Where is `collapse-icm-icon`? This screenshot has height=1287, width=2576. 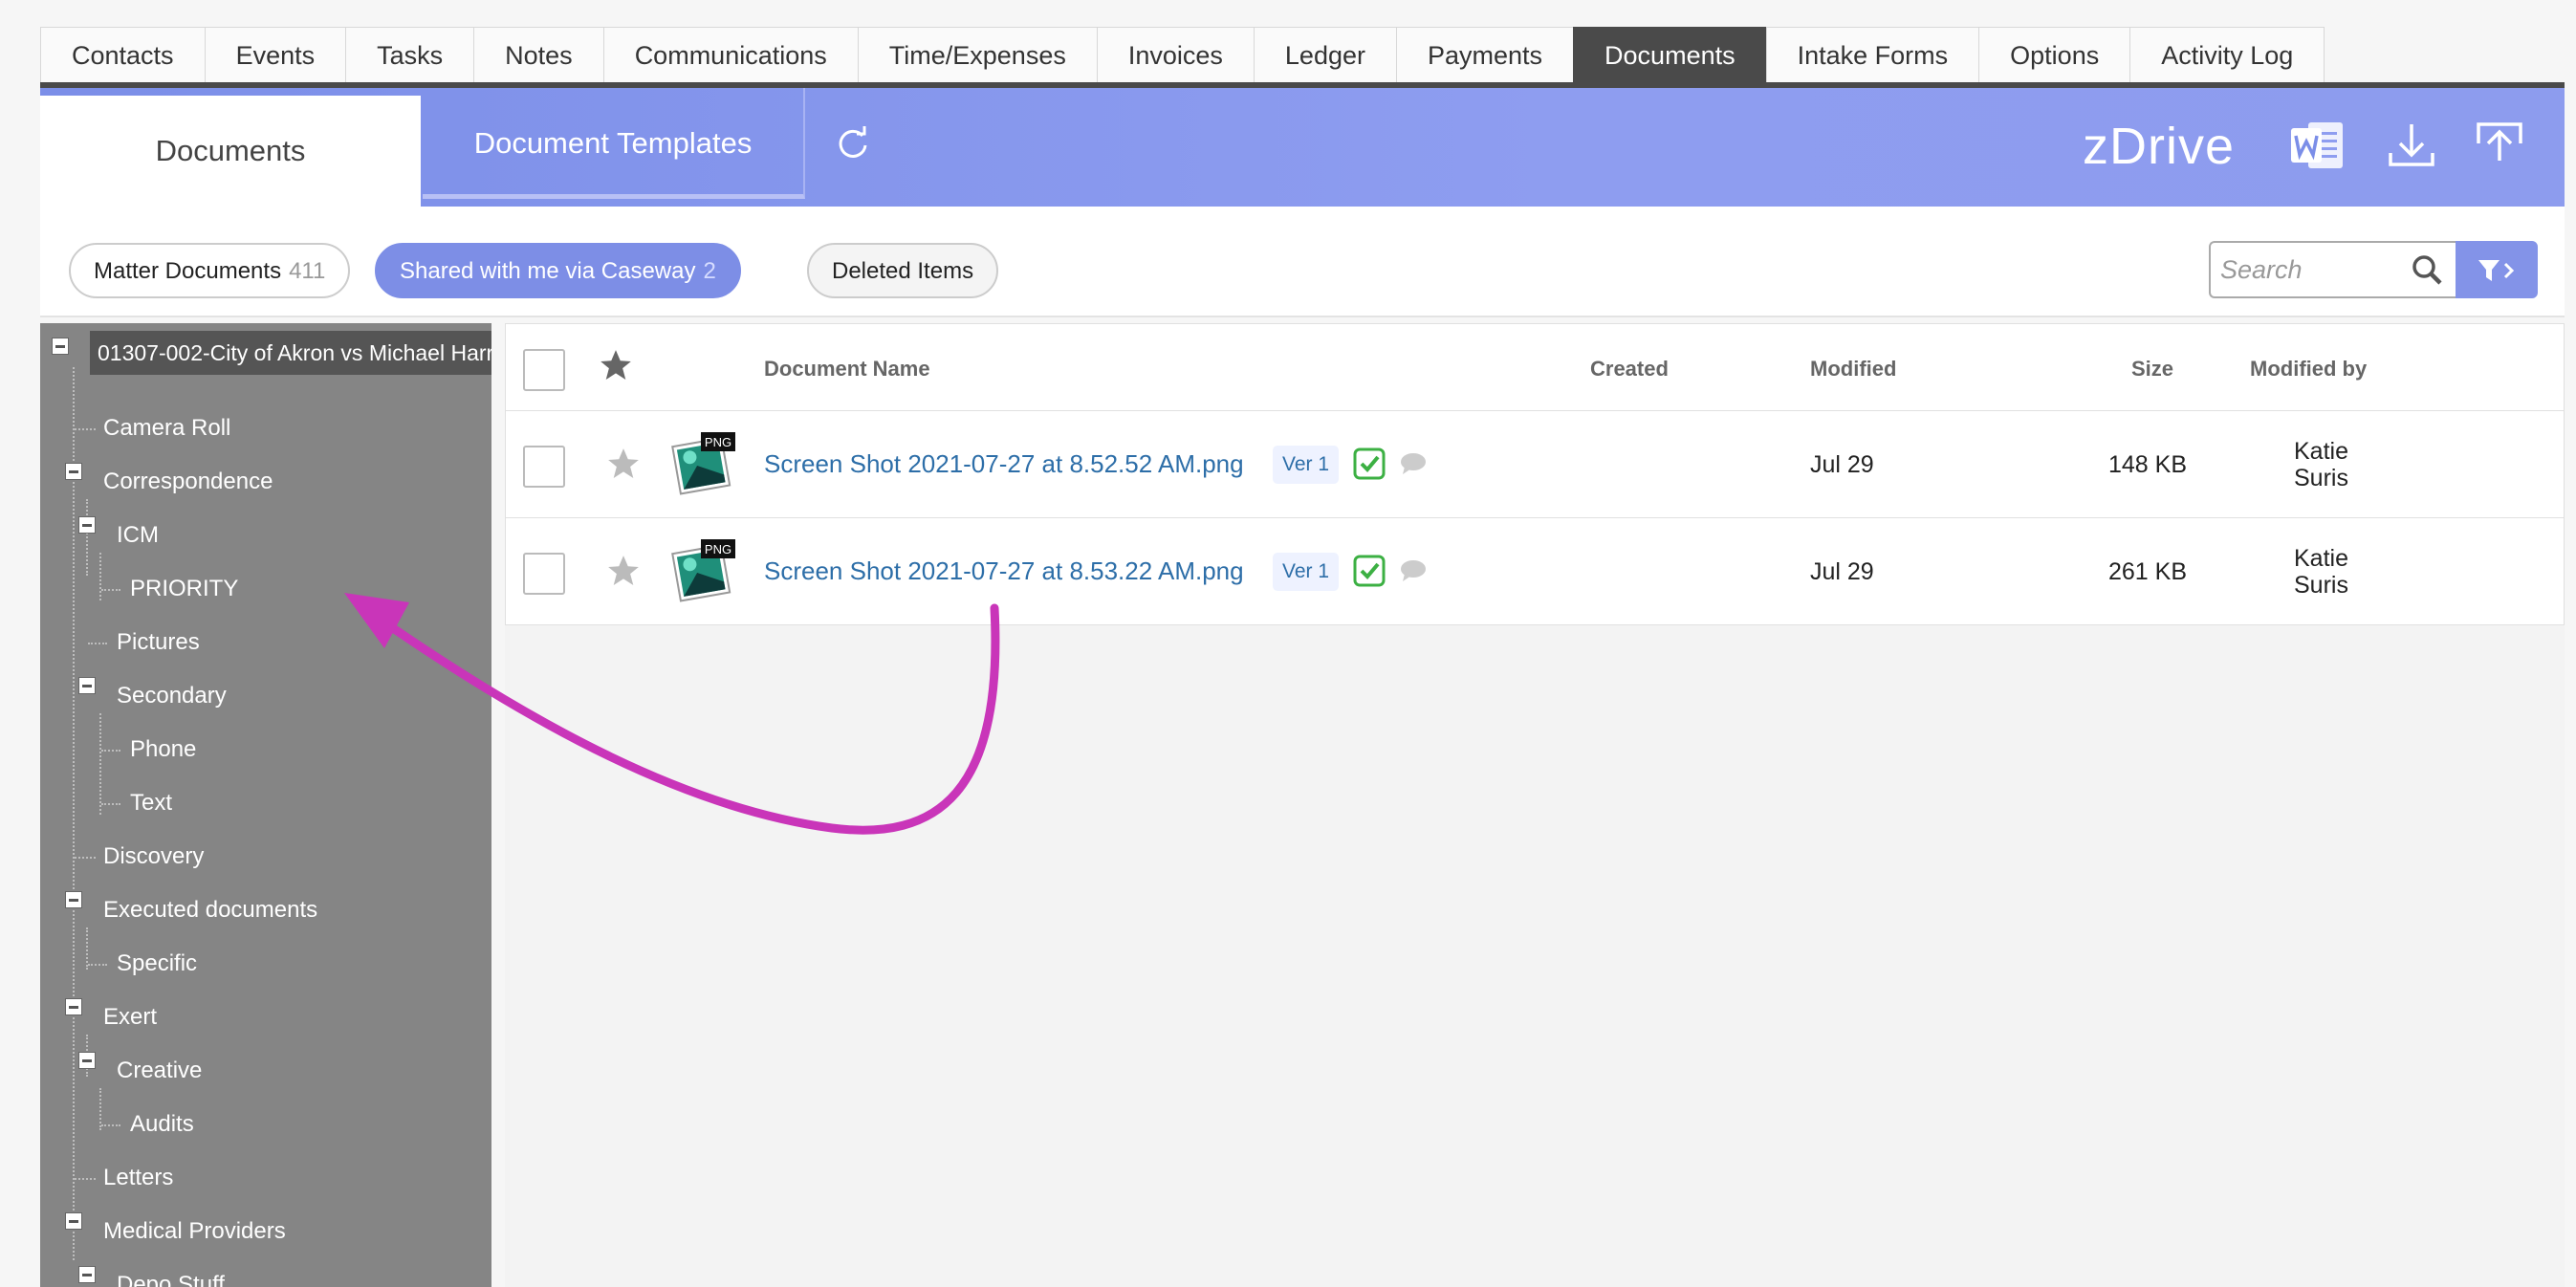
collapse-icm-icon is located at coordinates (87, 525).